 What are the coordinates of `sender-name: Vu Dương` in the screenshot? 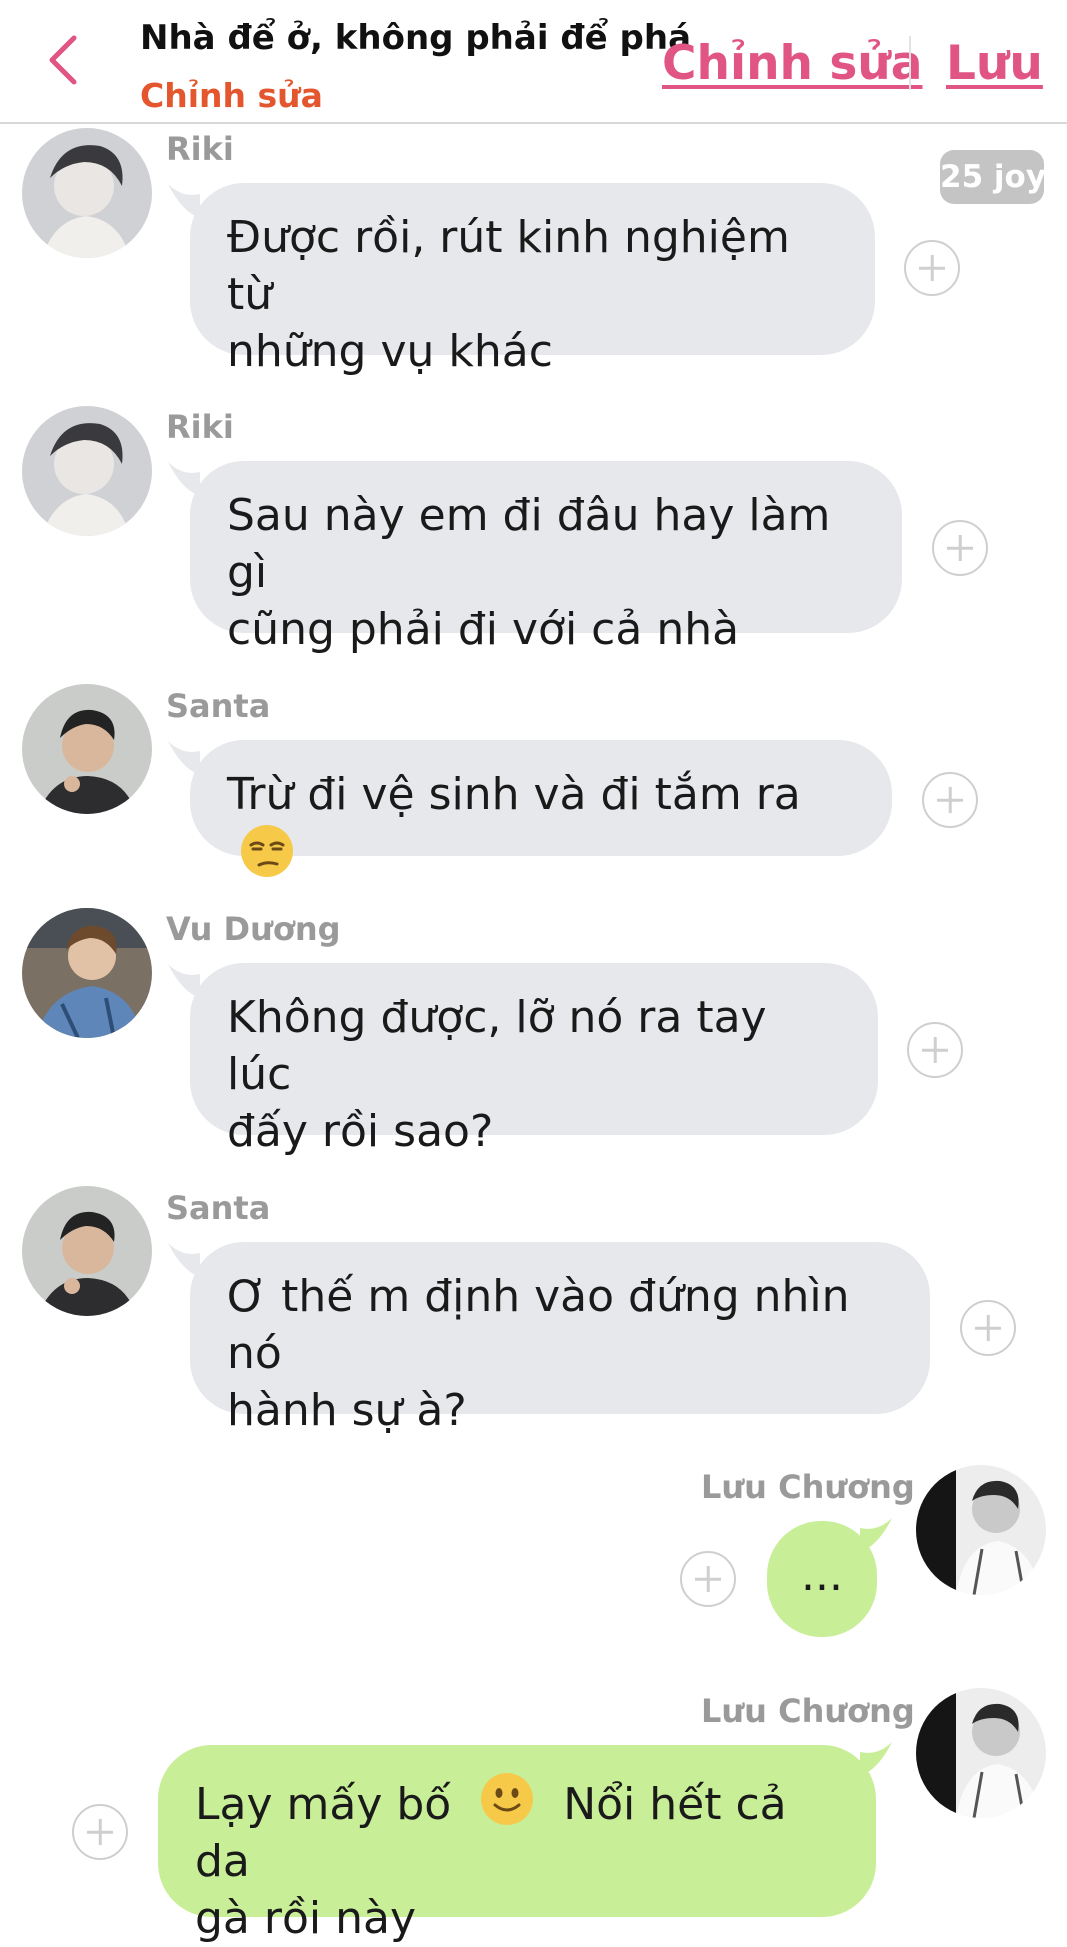 It's located at (253, 929).